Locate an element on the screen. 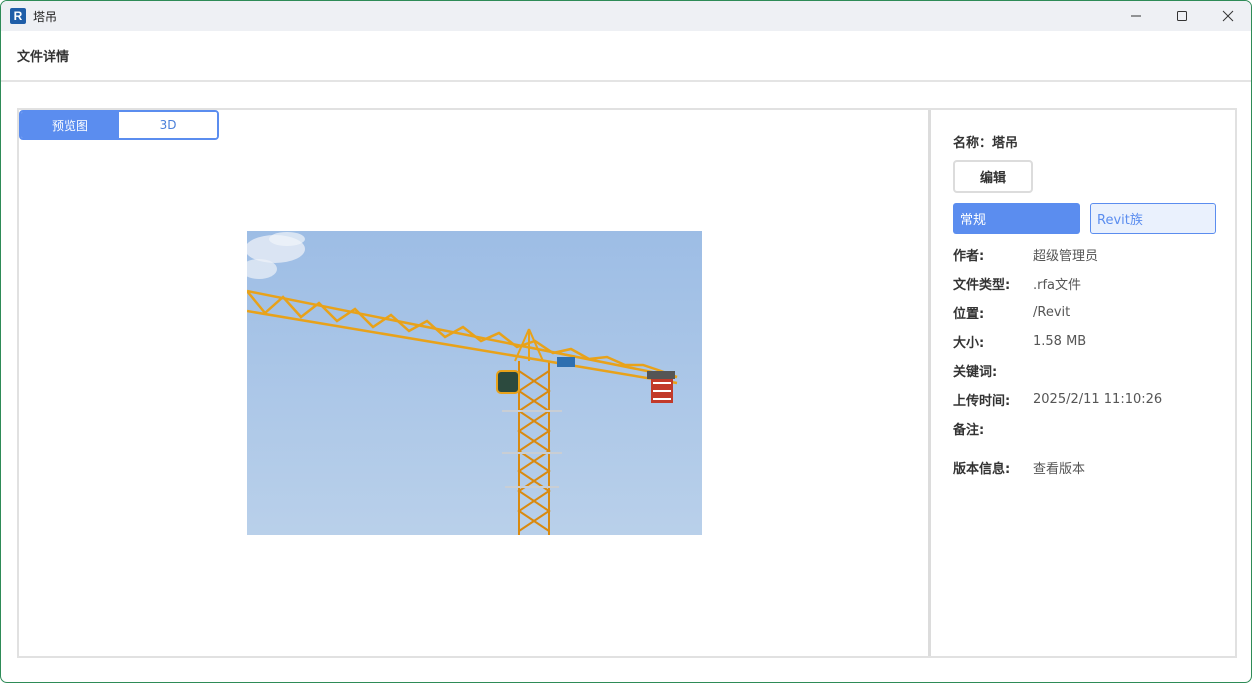  info-label: 备注: is located at coordinates (969, 430).